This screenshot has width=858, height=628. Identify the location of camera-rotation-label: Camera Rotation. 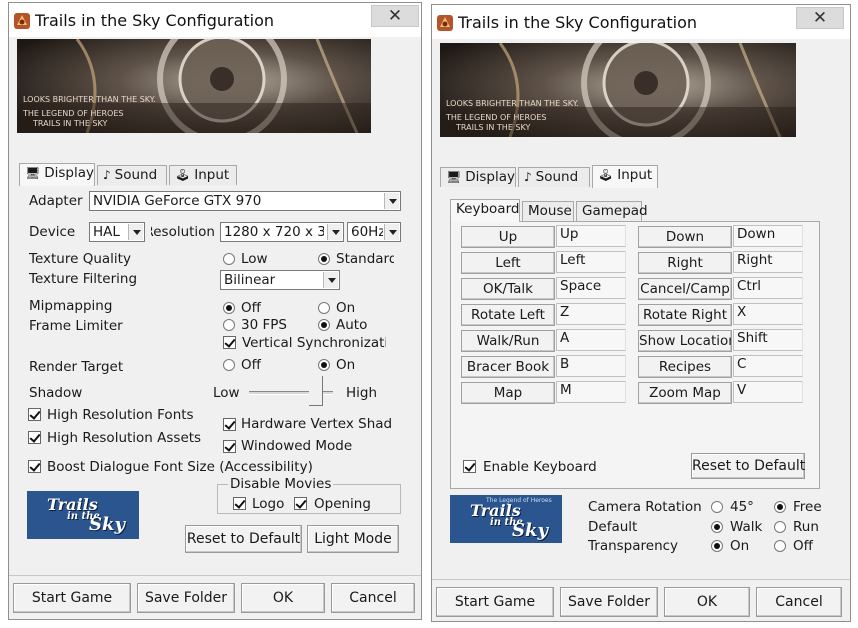
(645, 507).